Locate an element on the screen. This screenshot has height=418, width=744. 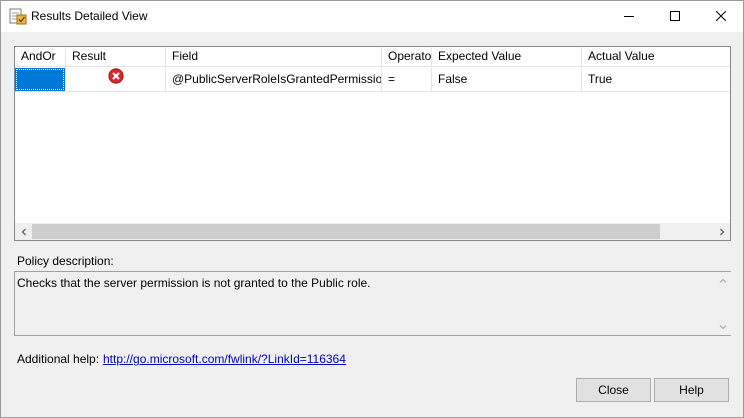
field-cell: @PublicServerRoleIsGrantedPermissions is located at coordinates (274, 79).